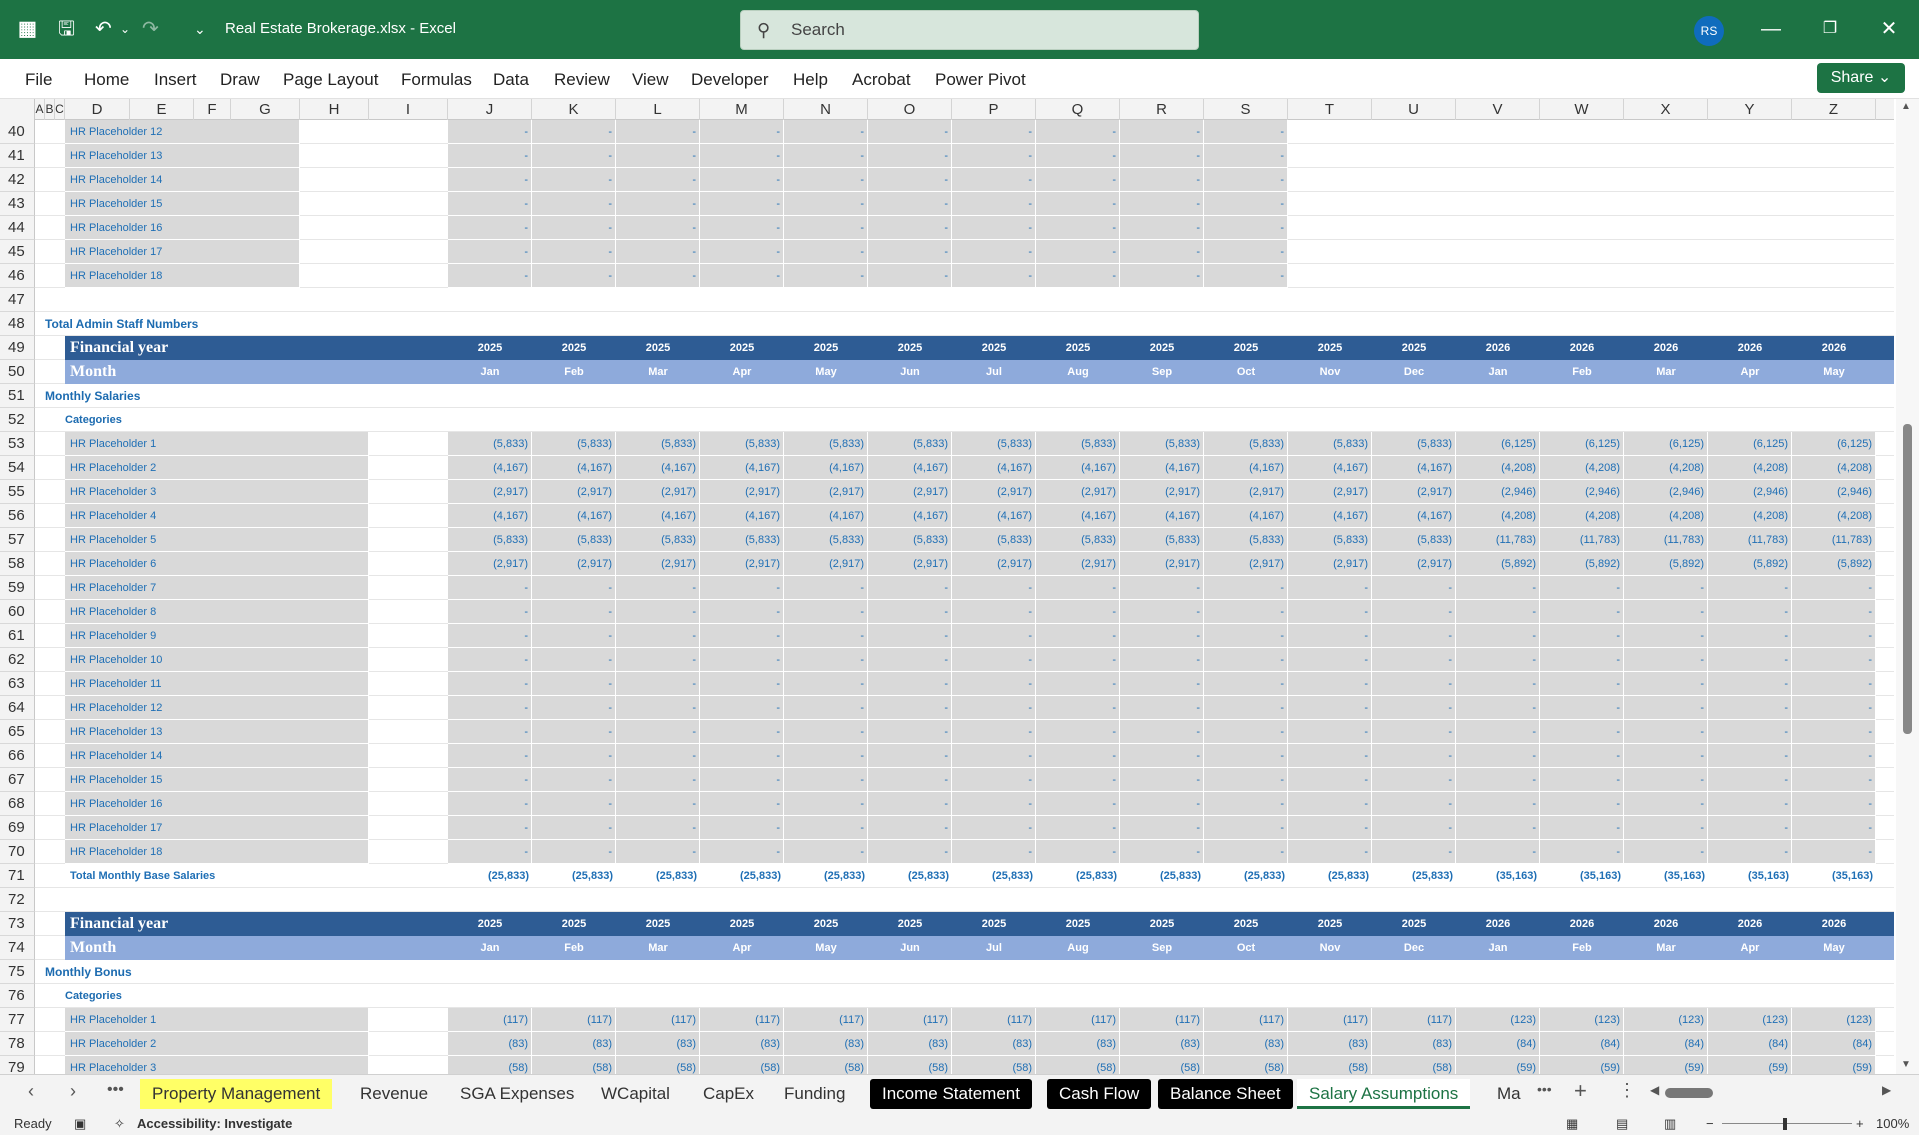 This screenshot has width=1919, height=1135. What do you see at coordinates (826, 109) in the screenshot?
I see `column-header-n: N` at bounding box center [826, 109].